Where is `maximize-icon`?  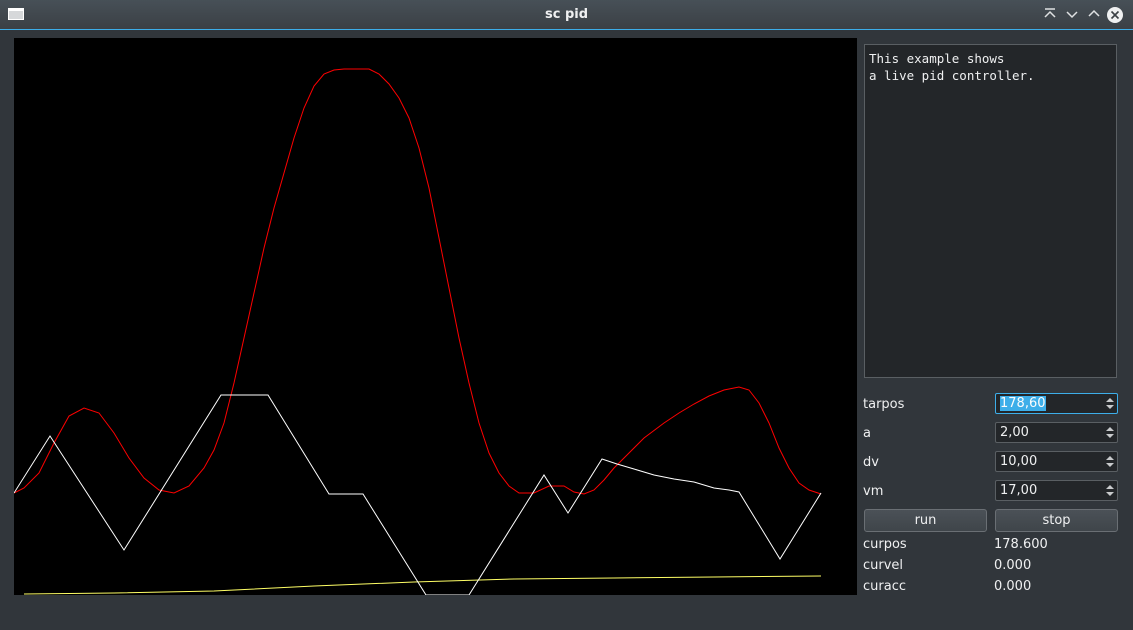
maximize-icon is located at coordinates (1094, 14).